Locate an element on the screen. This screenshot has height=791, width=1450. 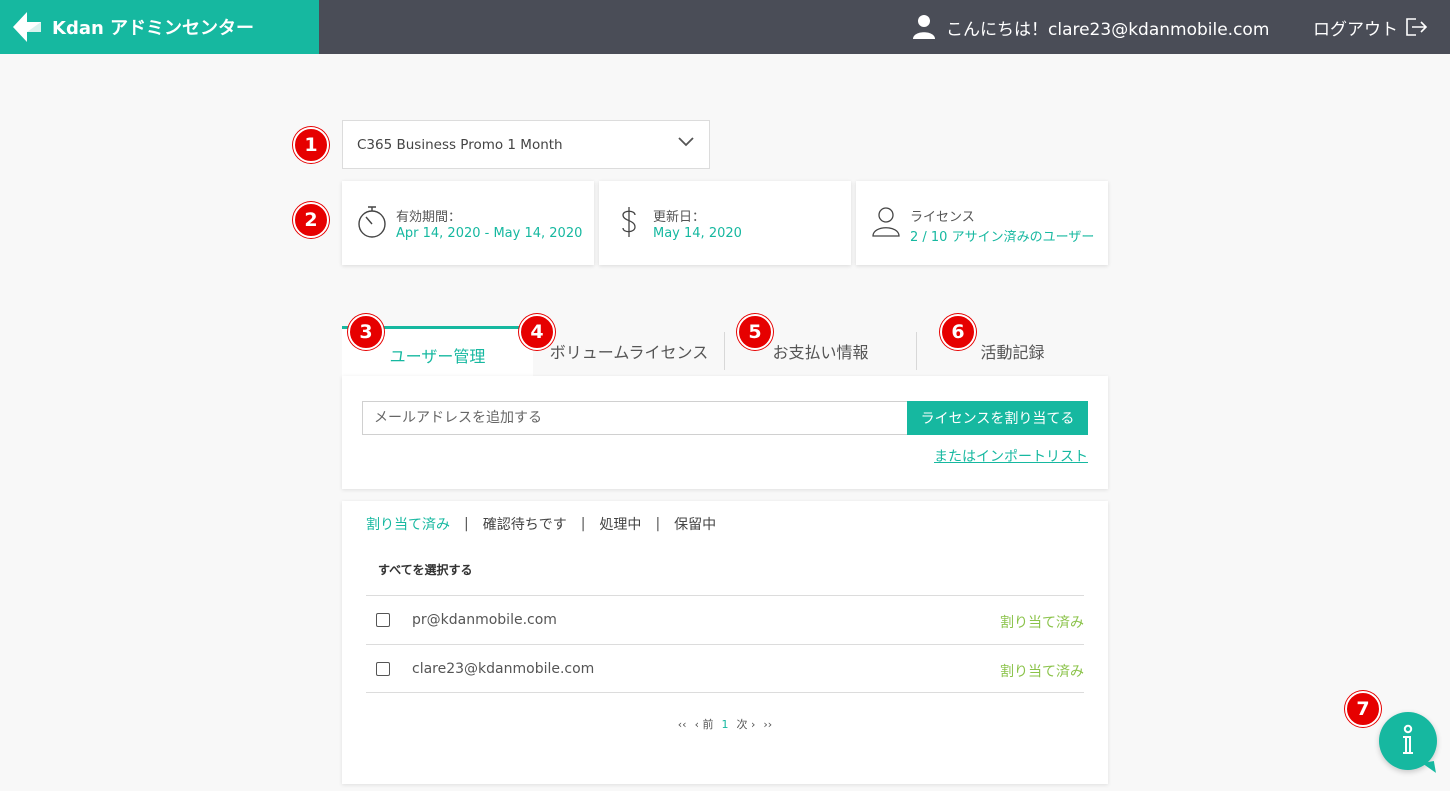
filter-processing: 処理中 is located at coordinates (620, 524).